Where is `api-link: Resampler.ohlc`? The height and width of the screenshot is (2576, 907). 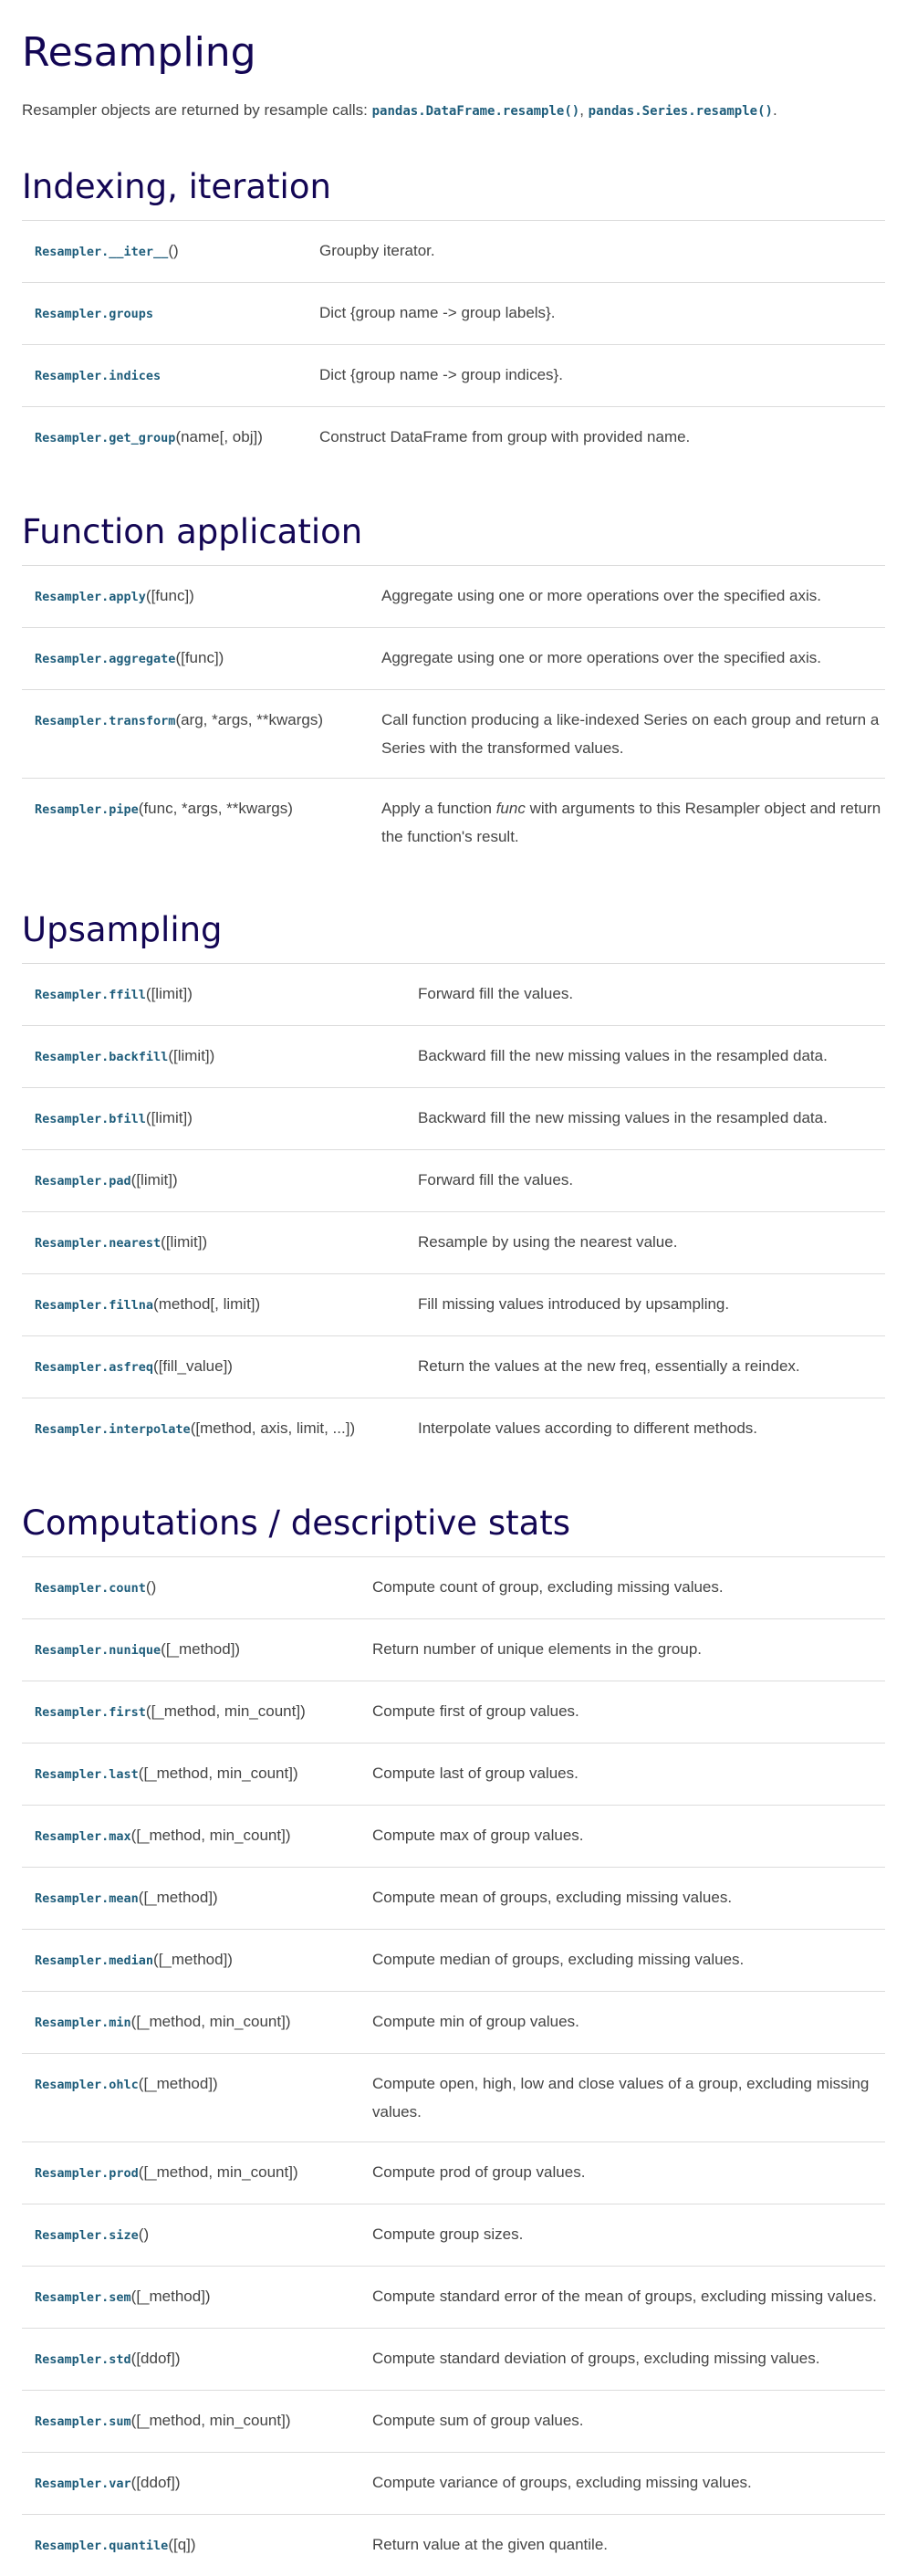 api-link: Resampler.ohlc is located at coordinates (87, 2083).